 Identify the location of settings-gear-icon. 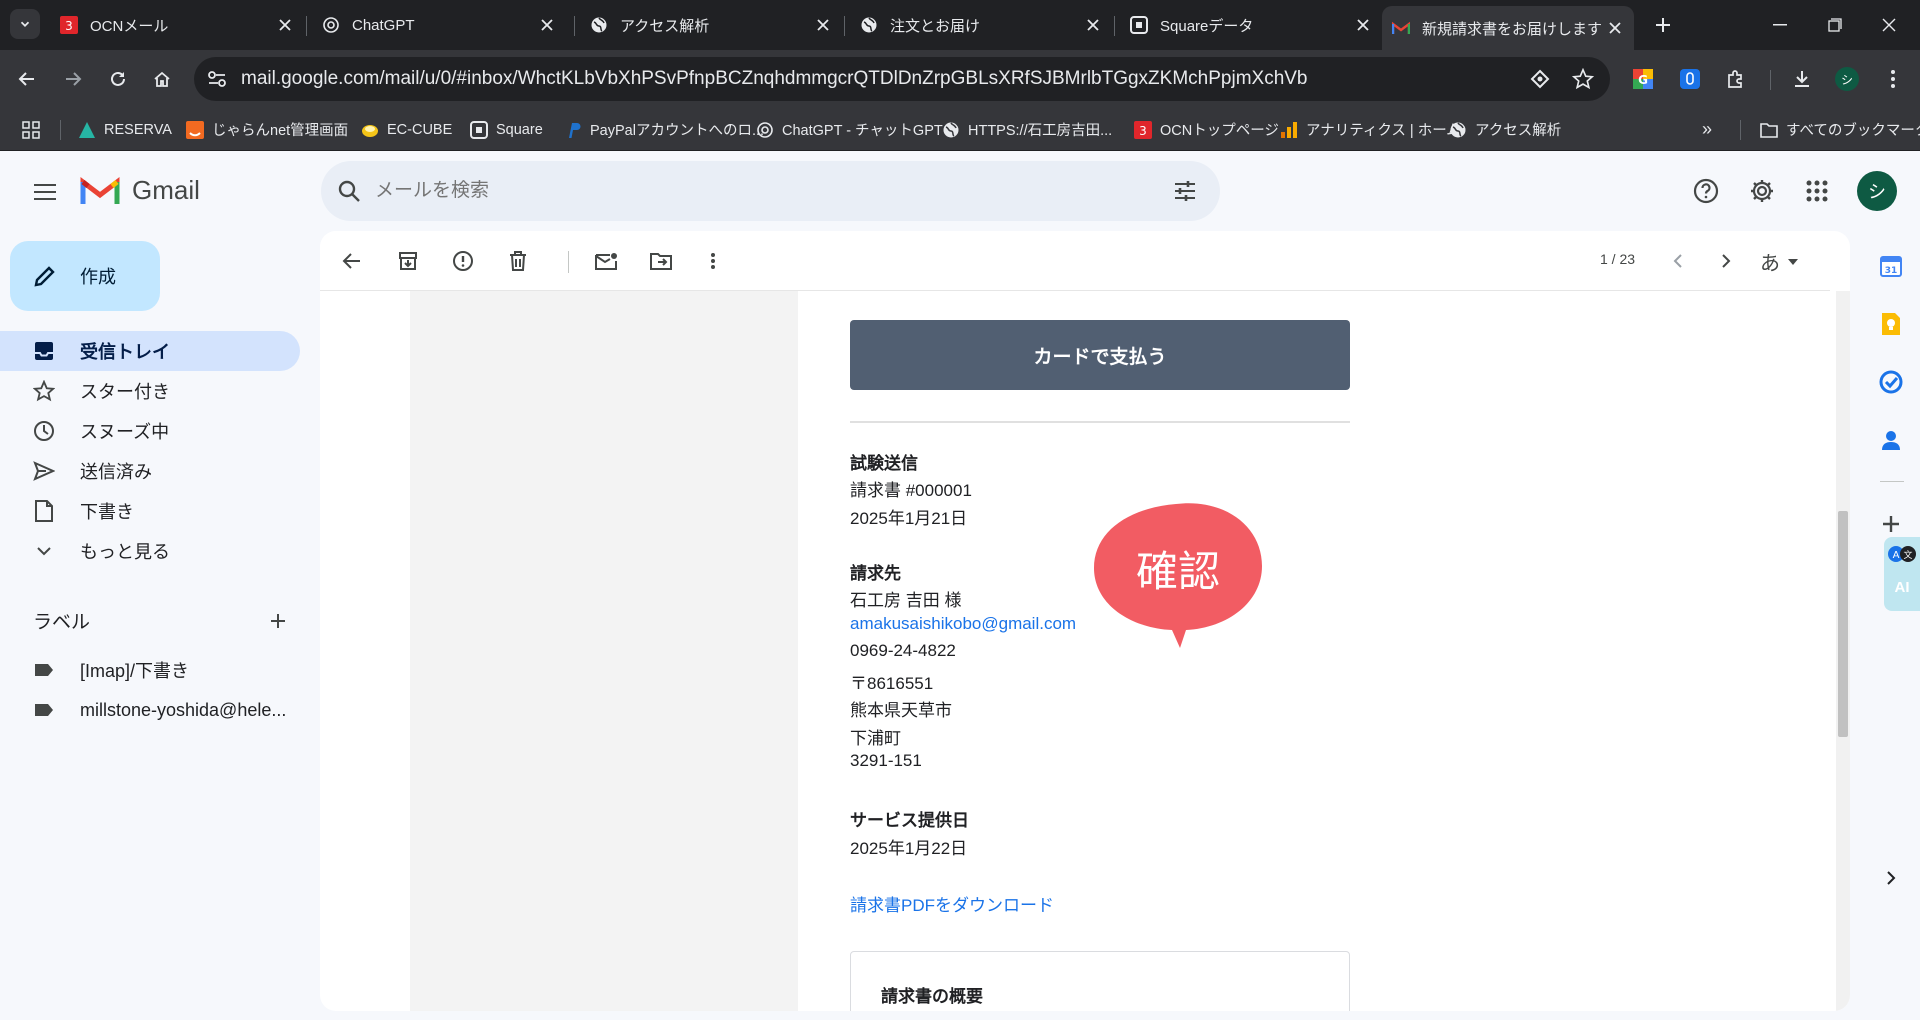
(1762, 191).